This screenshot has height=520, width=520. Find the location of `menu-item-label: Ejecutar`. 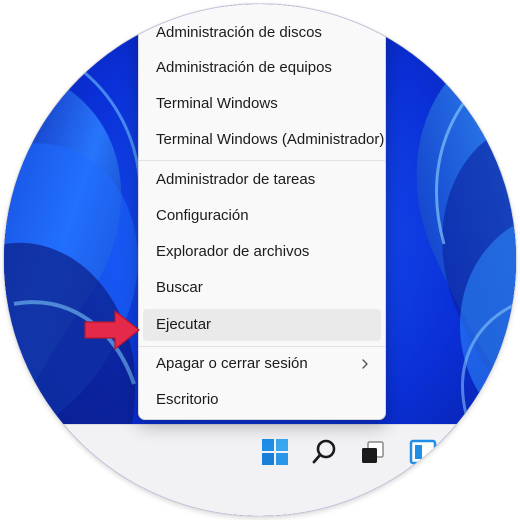

menu-item-label: Ejecutar is located at coordinates (184, 324).